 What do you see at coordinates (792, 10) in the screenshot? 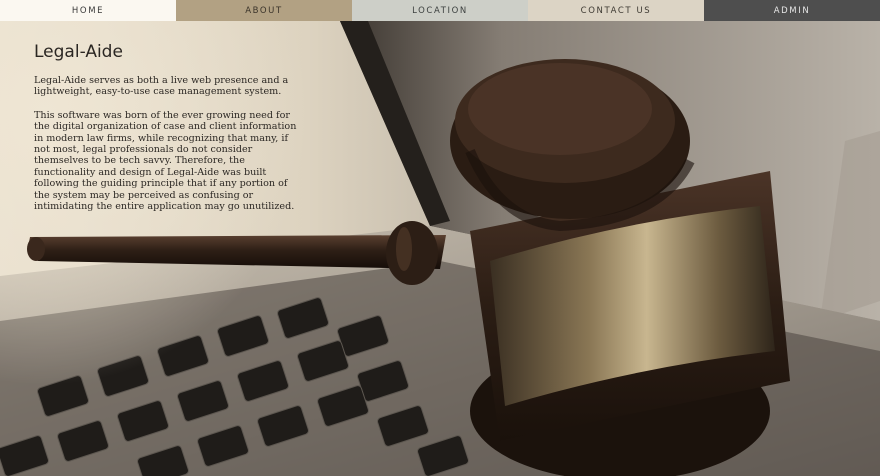
I see `nav-admin: ADMIN` at bounding box center [792, 10].